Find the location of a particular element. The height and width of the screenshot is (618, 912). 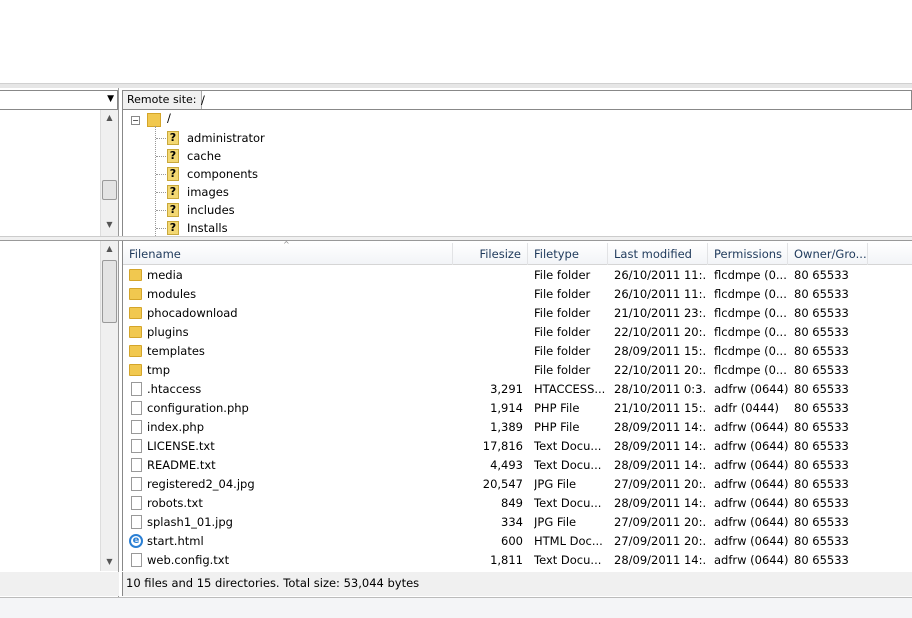

local-tree-scrollbar: ▲ ▼ is located at coordinates (109, 173).